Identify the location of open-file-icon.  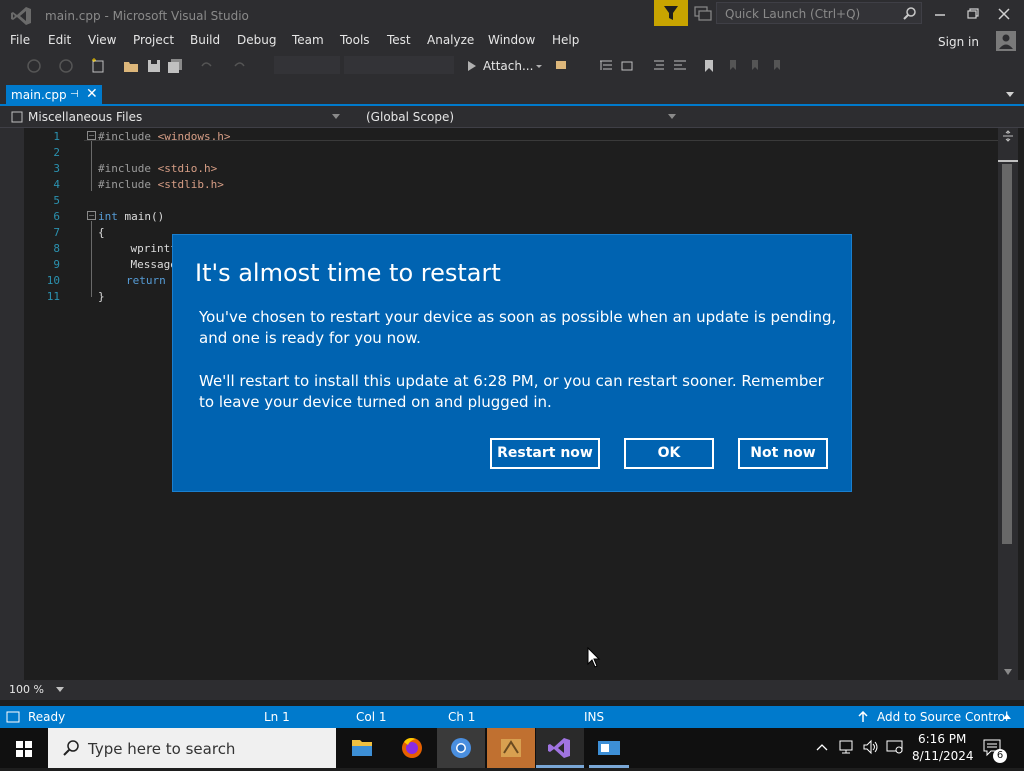
(131, 66).